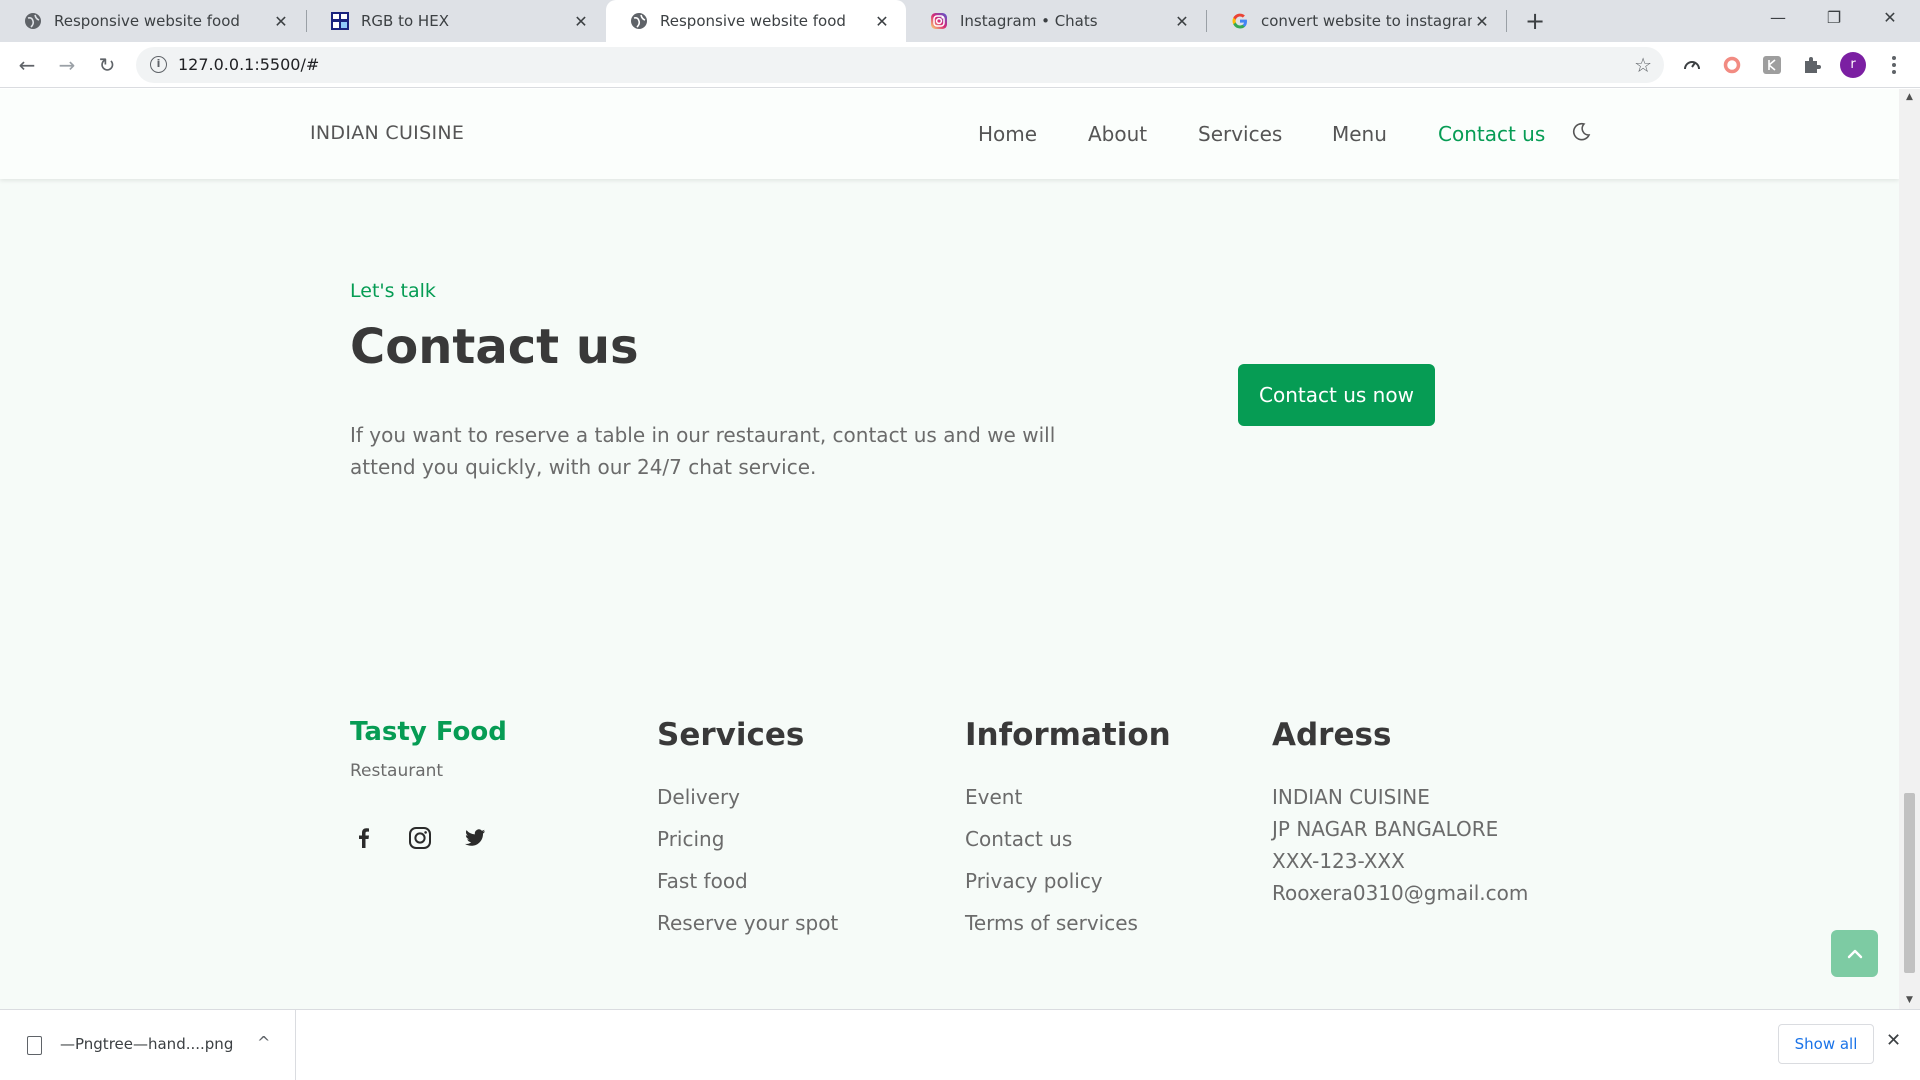 The height and width of the screenshot is (1080, 1920). I want to click on address-line-phone: XXX-123-XXX, so click(1338, 861).